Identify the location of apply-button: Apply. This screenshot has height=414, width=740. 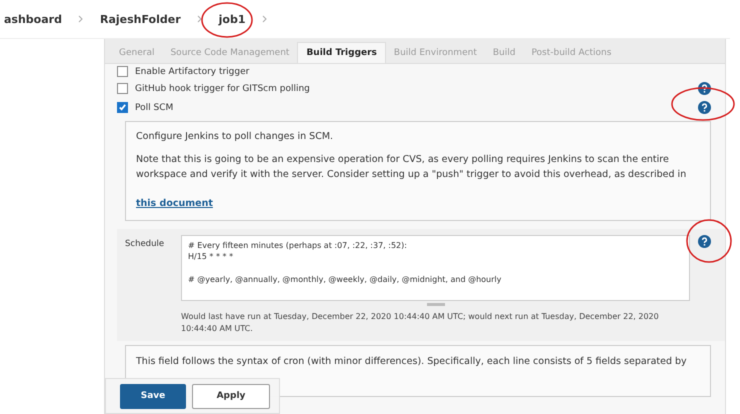
(231, 396).